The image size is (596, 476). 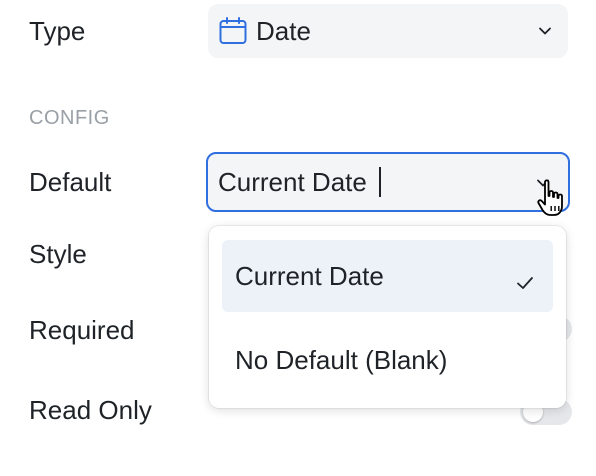 What do you see at coordinates (58, 254) in the screenshot?
I see `style-label: Style` at bounding box center [58, 254].